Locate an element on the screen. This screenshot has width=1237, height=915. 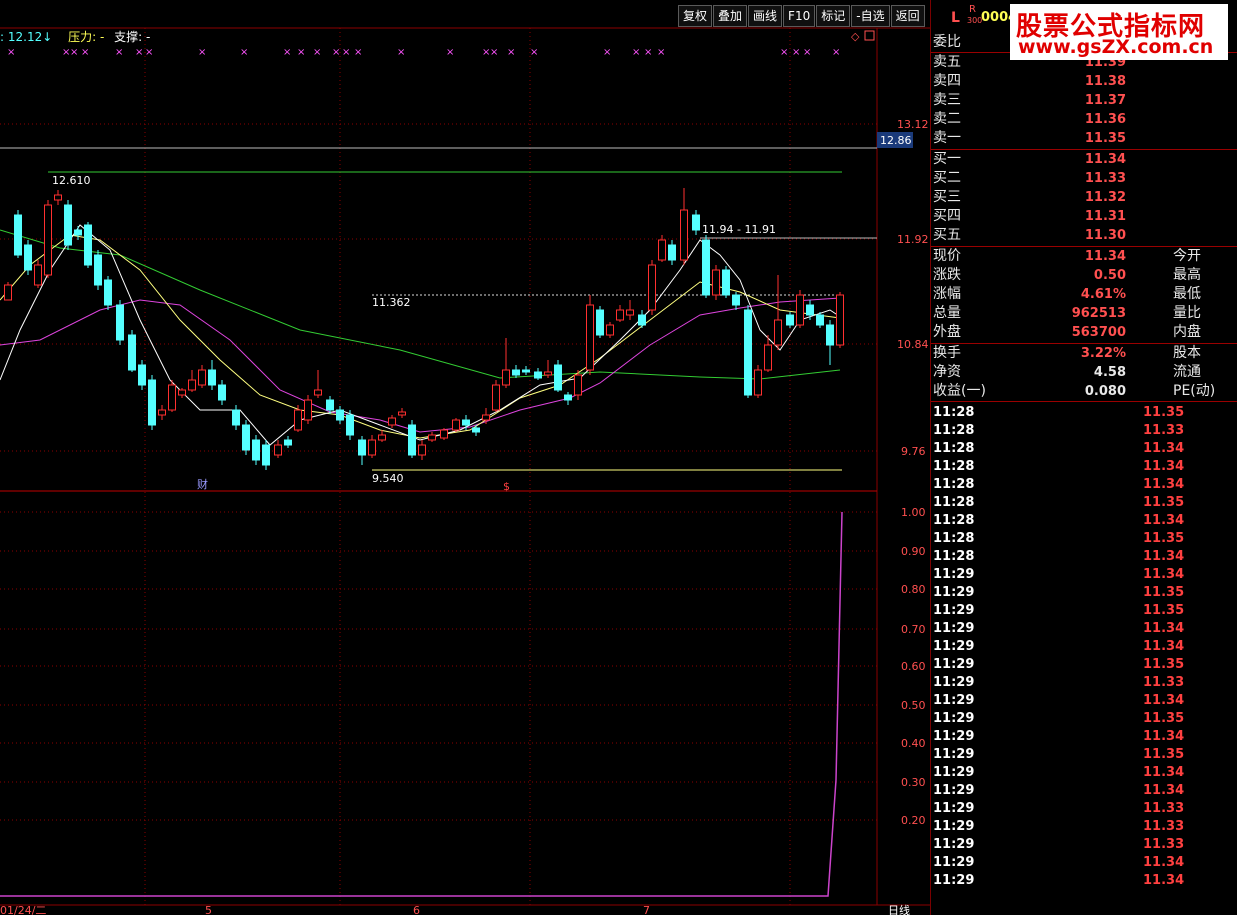
period-label: 日线 is located at coordinates (899, 909).